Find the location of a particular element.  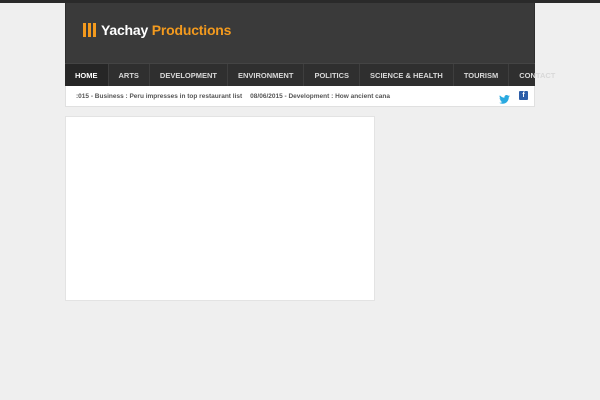

nav-item-contact: Contact is located at coordinates (537, 75).